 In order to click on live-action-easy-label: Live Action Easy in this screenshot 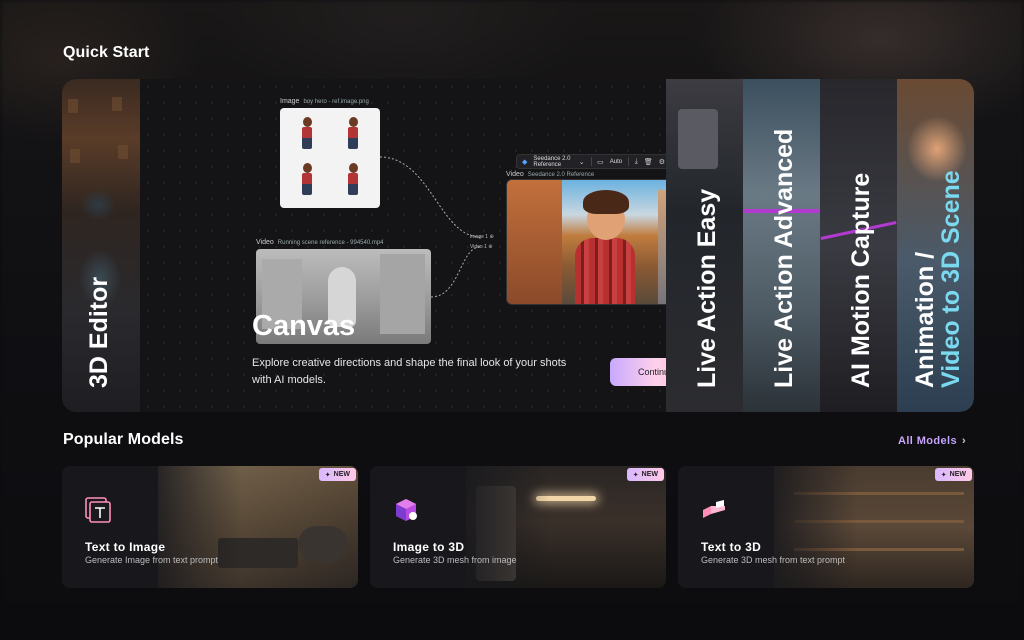, I will do `click(706, 288)`.